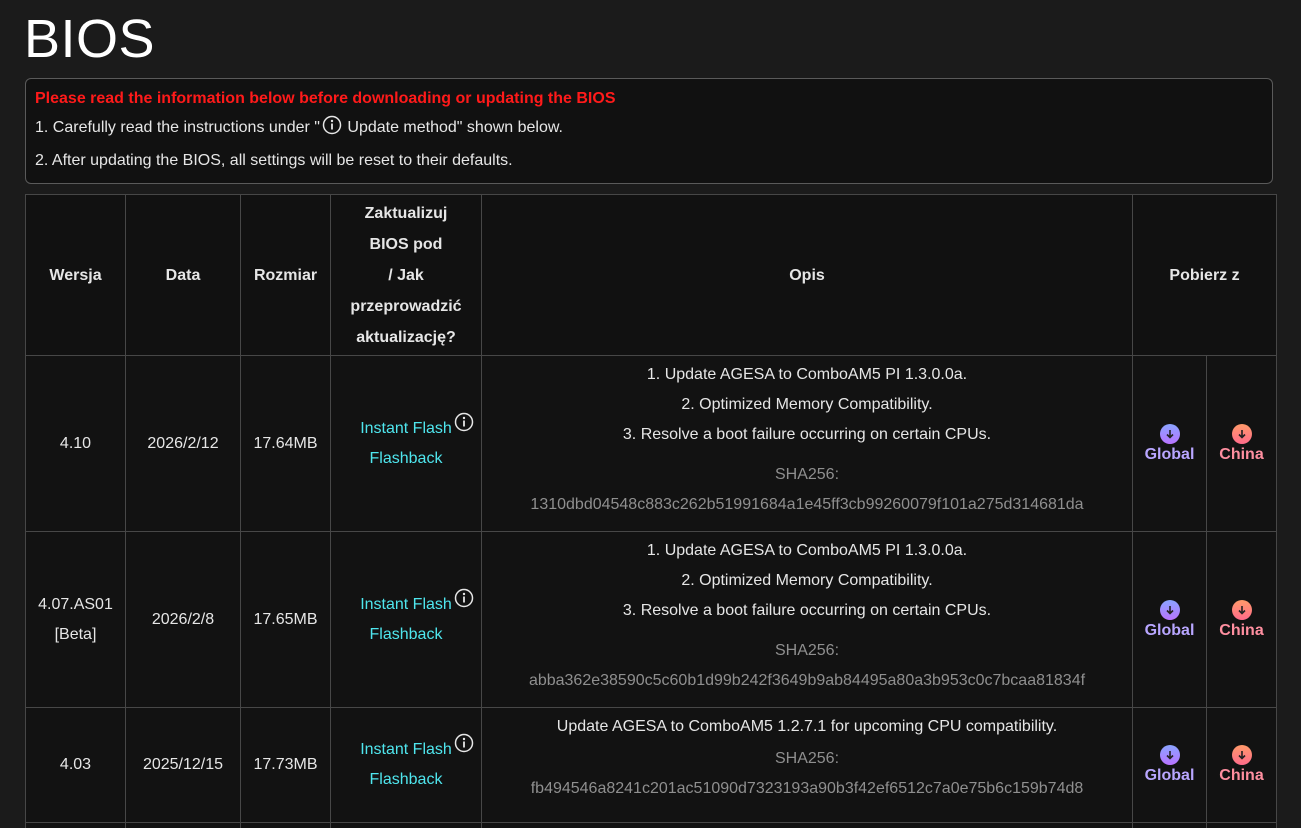 Image resolution: width=1301 pixels, height=828 pixels. What do you see at coordinates (285, 765) in the screenshot?
I see `size-cell: 17.73MB` at bounding box center [285, 765].